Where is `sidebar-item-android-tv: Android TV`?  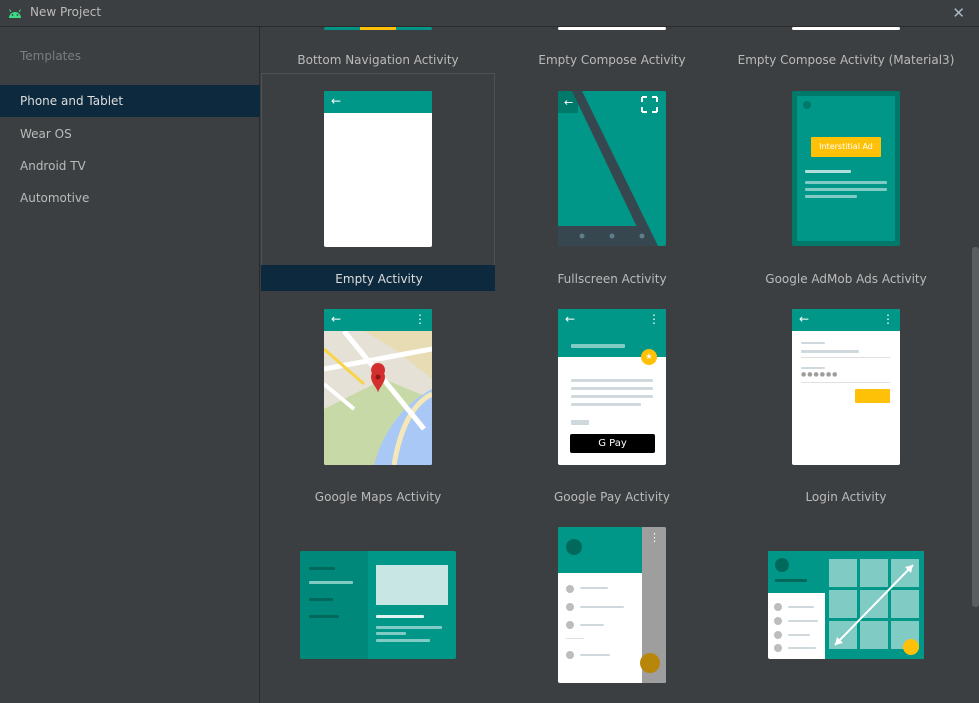 sidebar-item-android-tv: Android TV is located at coordinates (130, 166).